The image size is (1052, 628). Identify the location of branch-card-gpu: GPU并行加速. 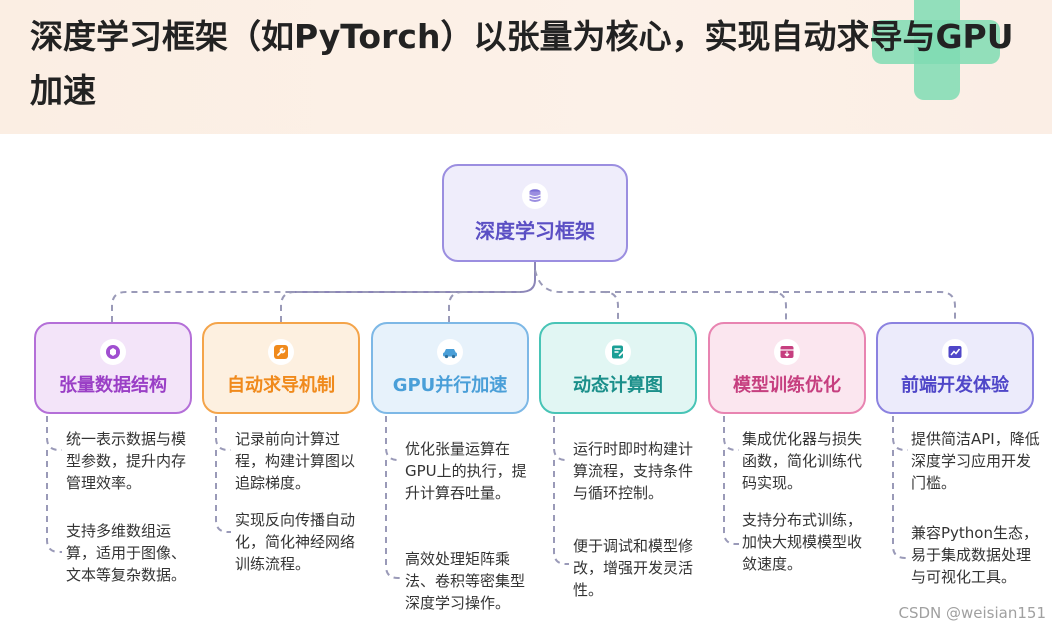
(450, 368).